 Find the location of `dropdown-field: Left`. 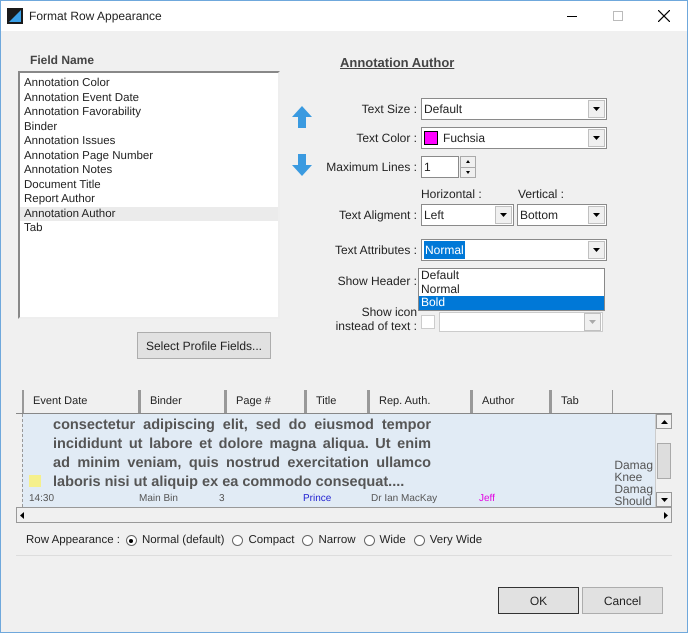

dropdown-field: Left is located at coordinates (467, 215).